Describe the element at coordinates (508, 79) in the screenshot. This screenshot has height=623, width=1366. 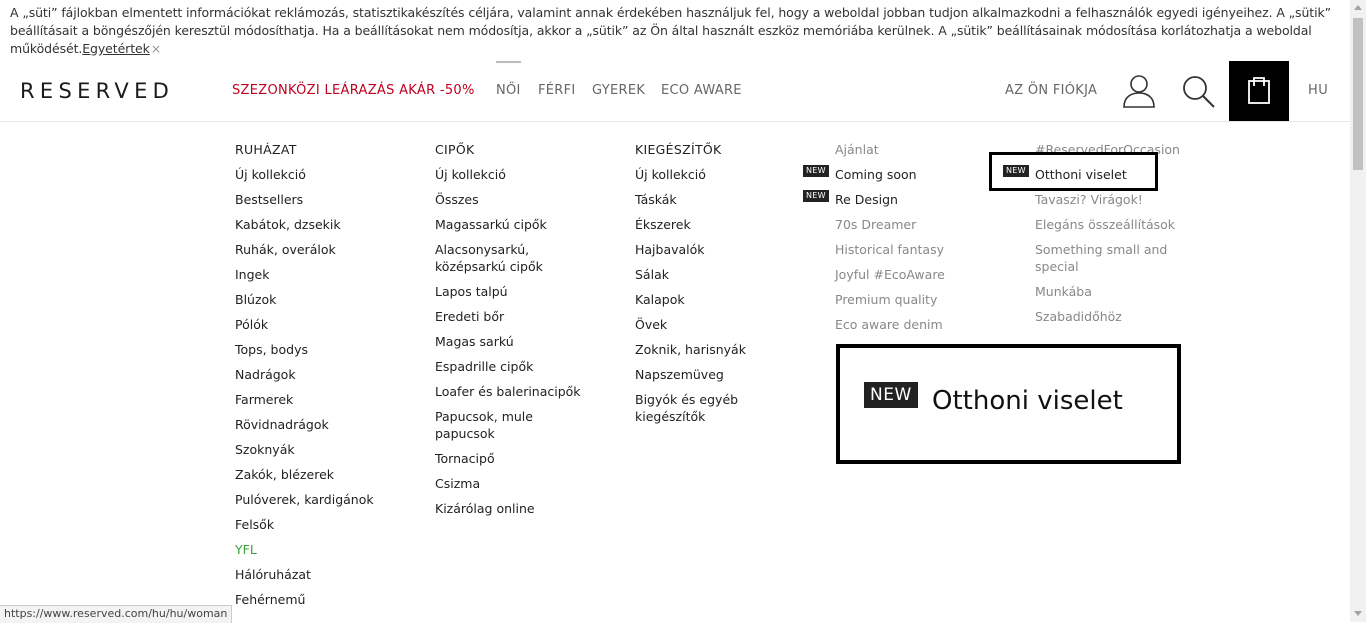
I see `nav-women: NŐI` at that location.